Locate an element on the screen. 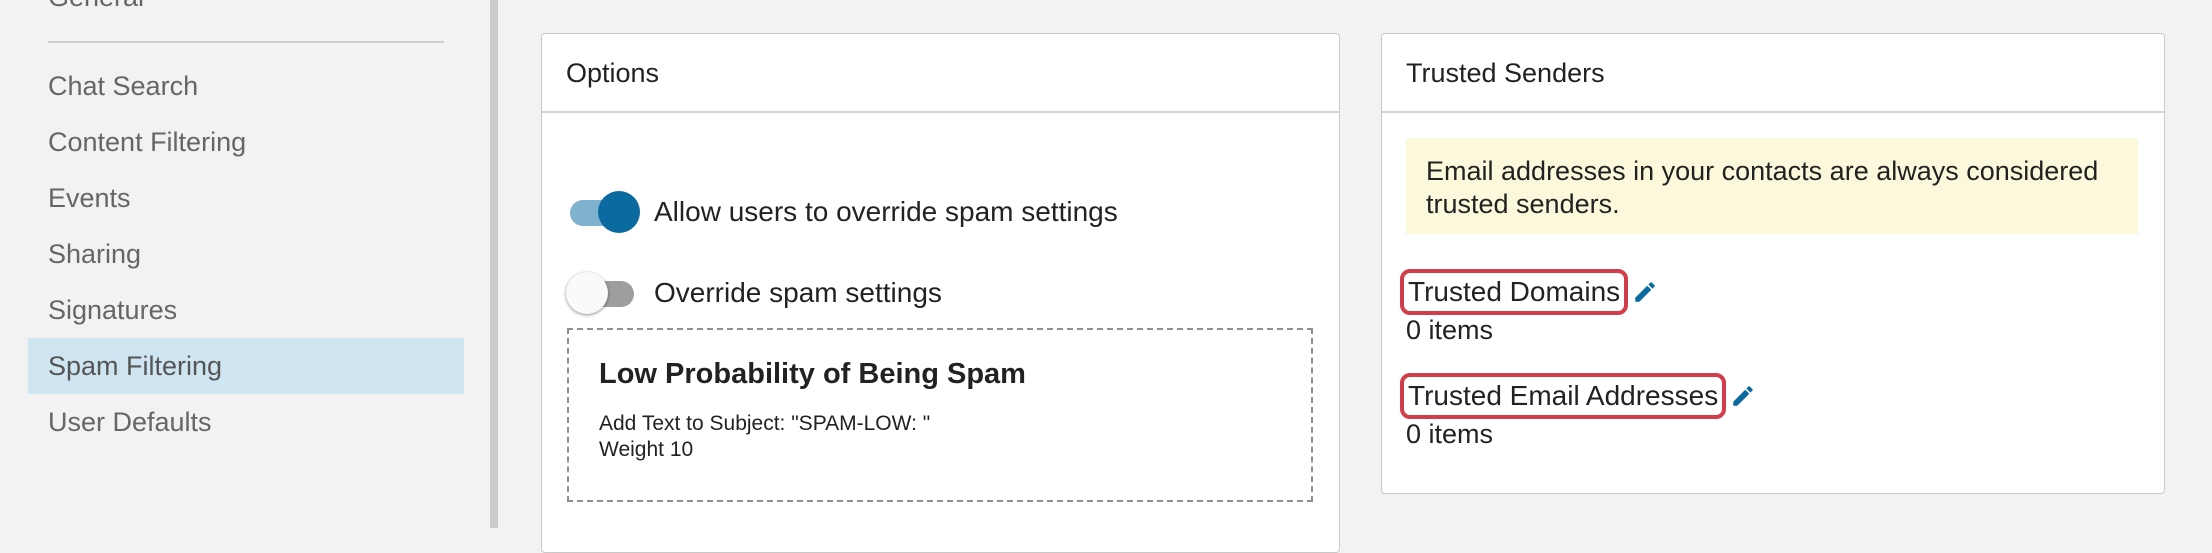 This screenshot has height=553, width=2212. override-spam-label: Override spam settings is located at coordinates (798, 292).